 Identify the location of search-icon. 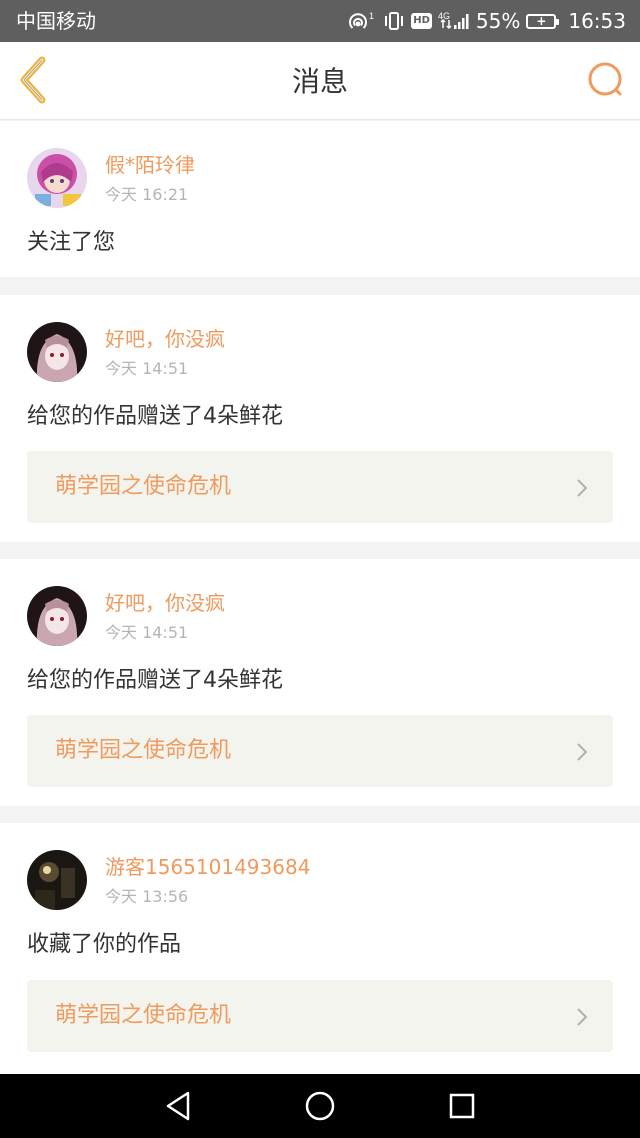
(605, 79).